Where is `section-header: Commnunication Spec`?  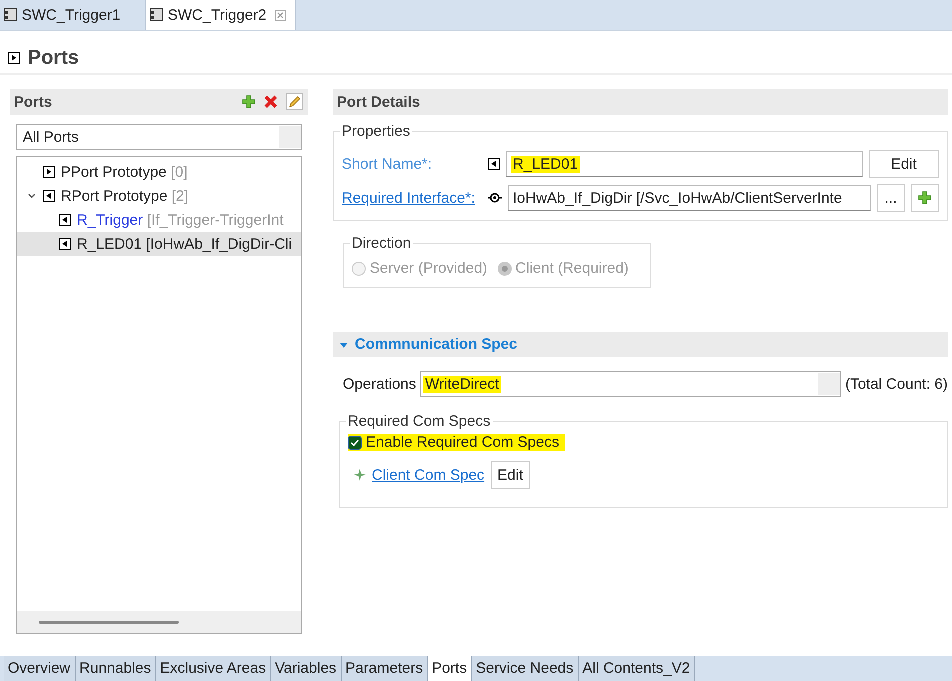 section-header: Commnunication Spec is located at coordinates (640, 344).